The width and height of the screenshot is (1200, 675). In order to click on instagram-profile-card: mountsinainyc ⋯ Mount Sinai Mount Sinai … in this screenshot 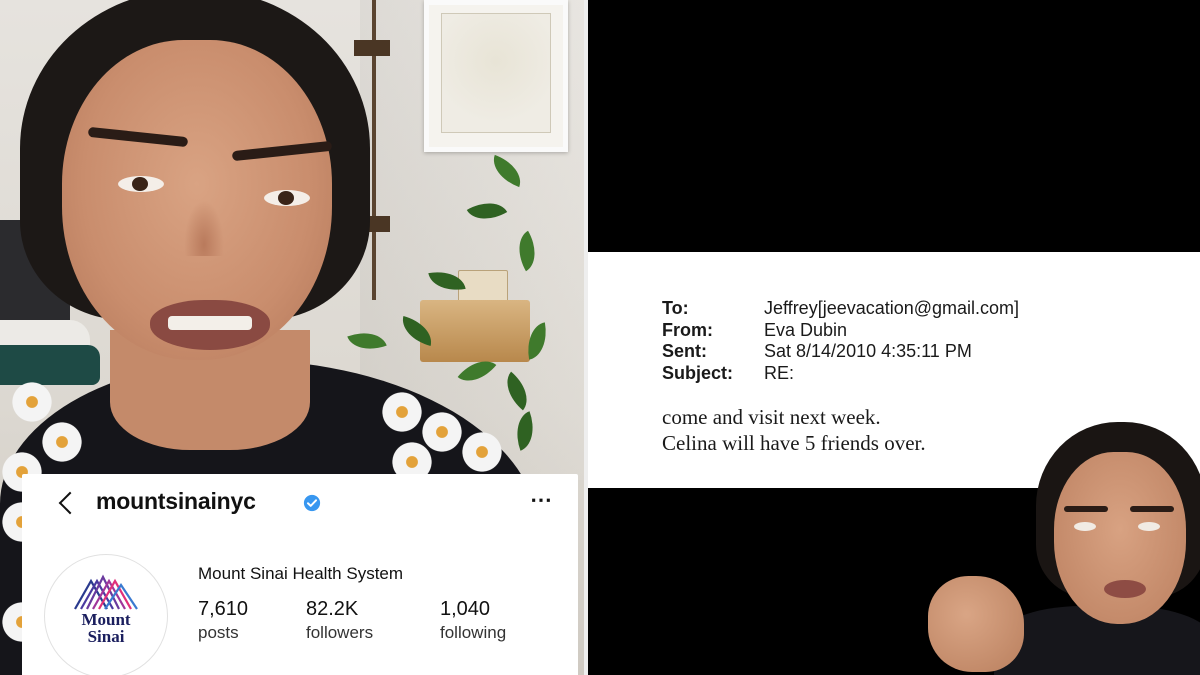, I will do `click(300, 574)`.